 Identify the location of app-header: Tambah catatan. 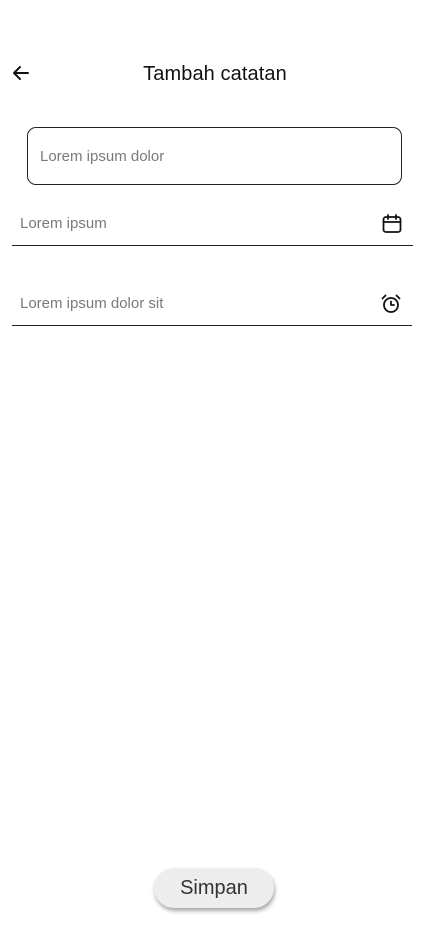
(215, 75).